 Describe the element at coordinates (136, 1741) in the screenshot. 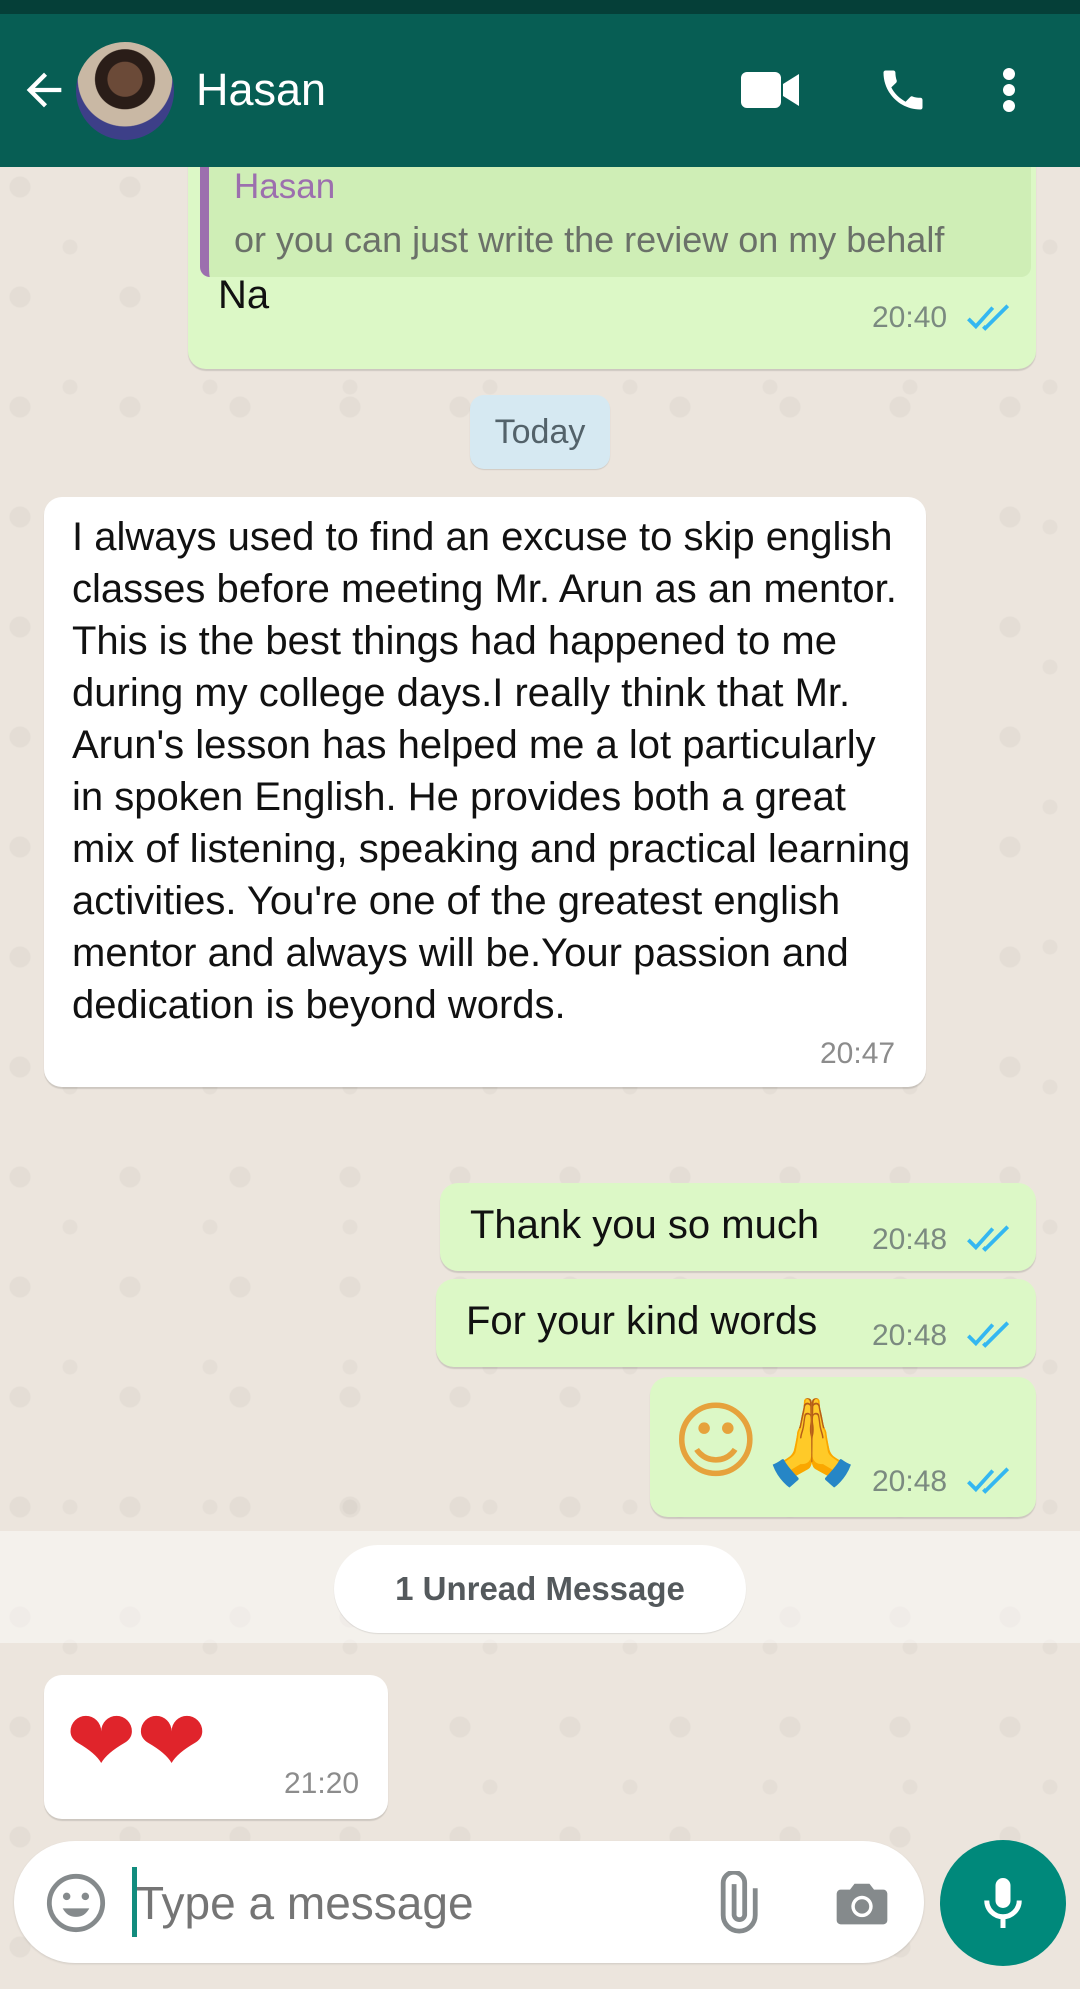

I see `message-emoji: ❤❤` at that location.